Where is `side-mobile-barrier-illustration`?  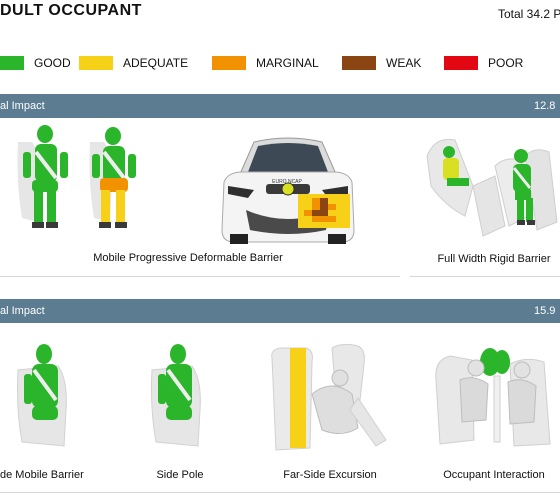 side-mobile-barrier-illustration is located at coordinates (42, 395).